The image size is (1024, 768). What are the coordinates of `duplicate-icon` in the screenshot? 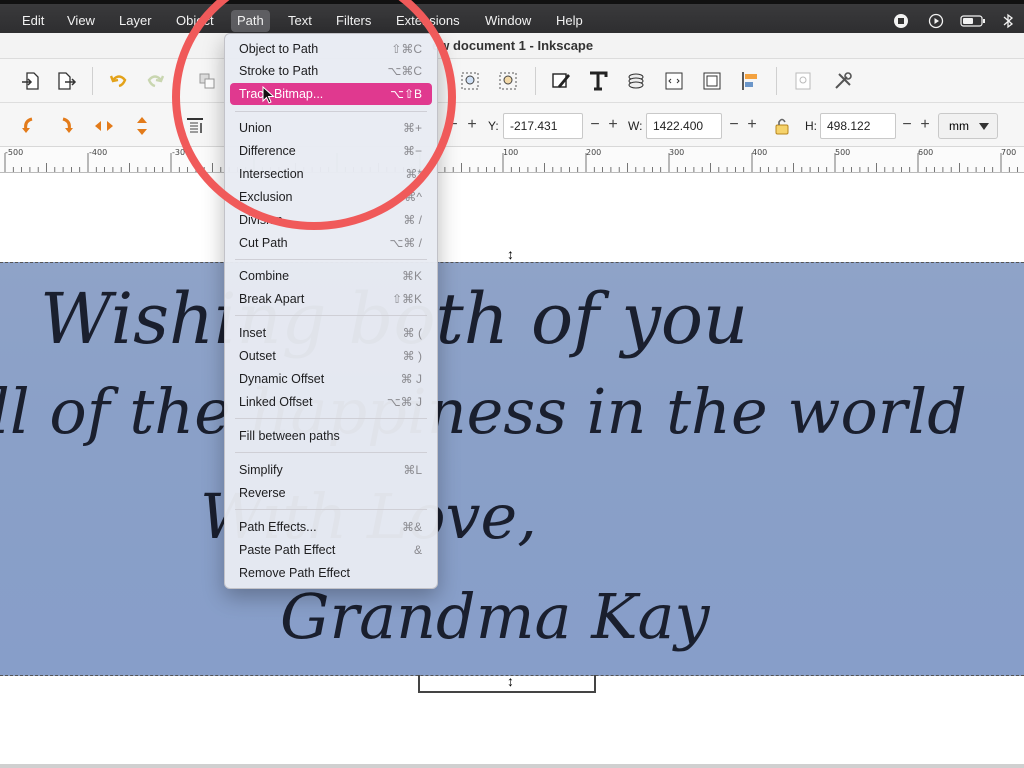 It's located at (207, 81).